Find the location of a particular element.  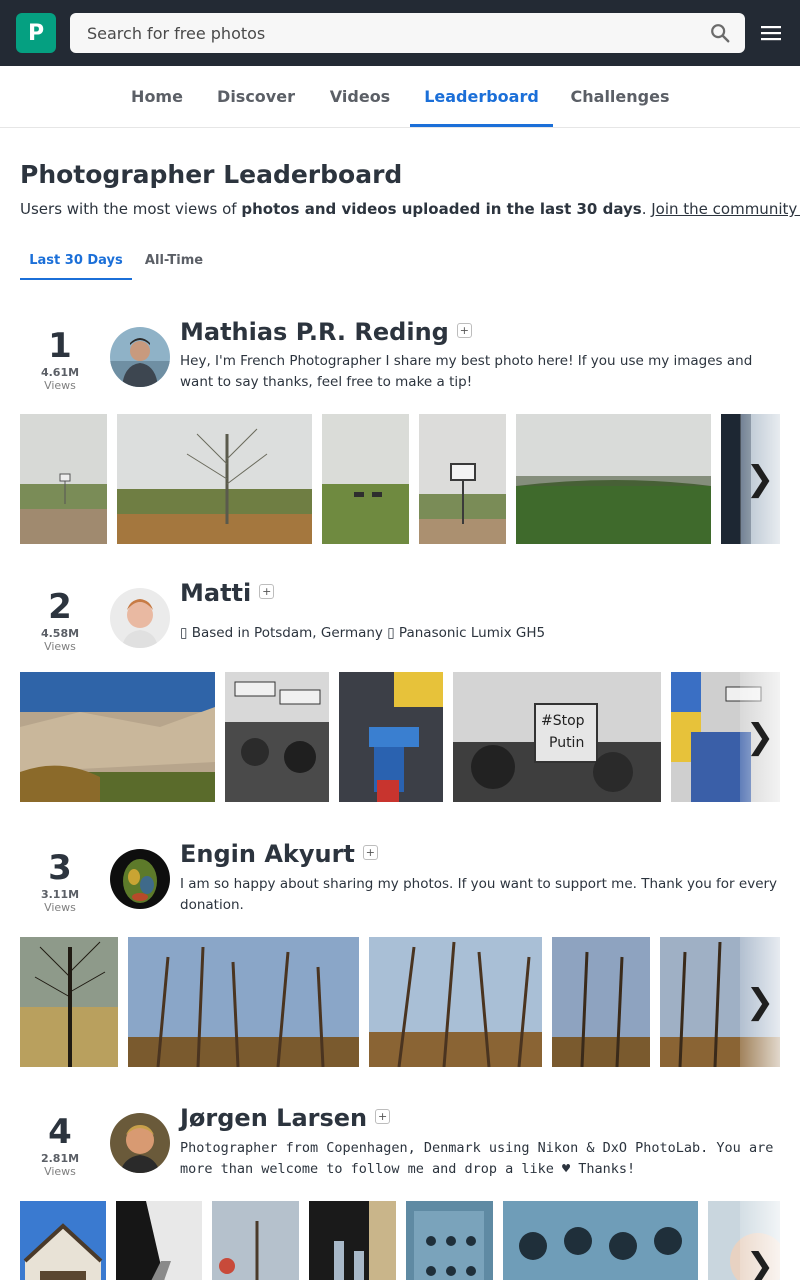

subtitle-period: . is located at coordinates (646, 209).